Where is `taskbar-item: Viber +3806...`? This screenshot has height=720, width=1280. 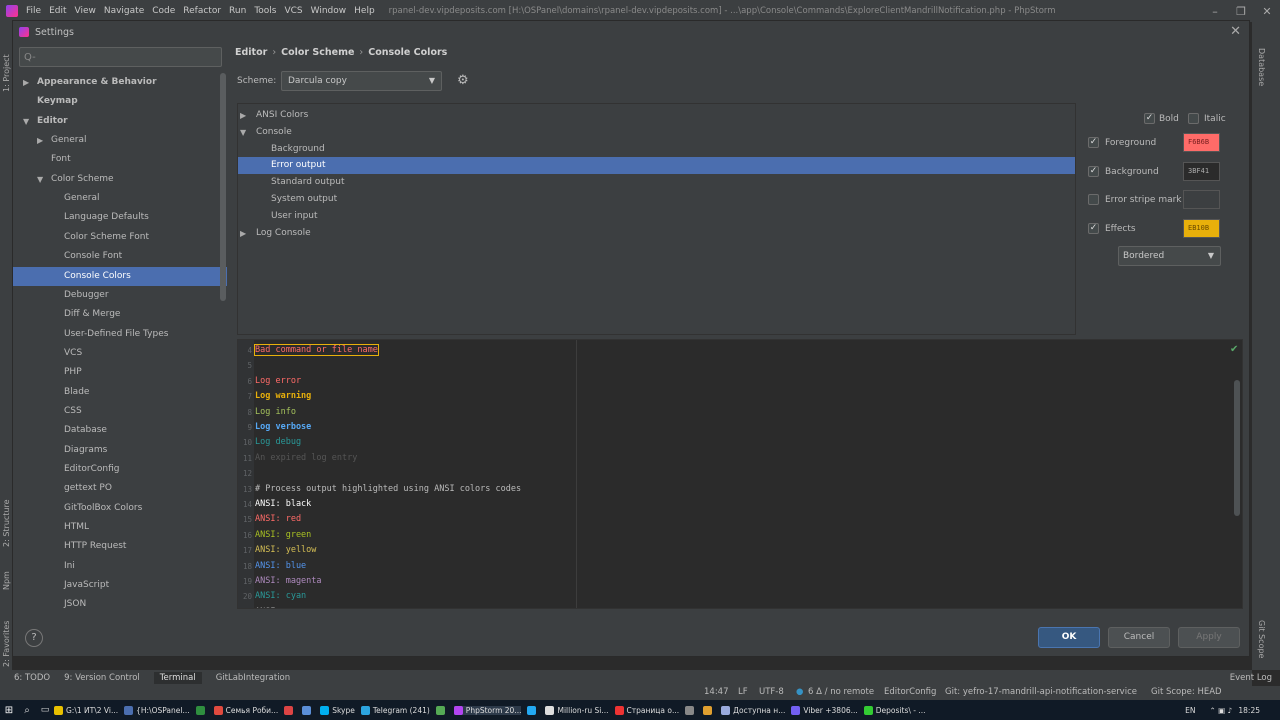 taskbar-item: Viber +3806... is located at coordinates (824, 710).